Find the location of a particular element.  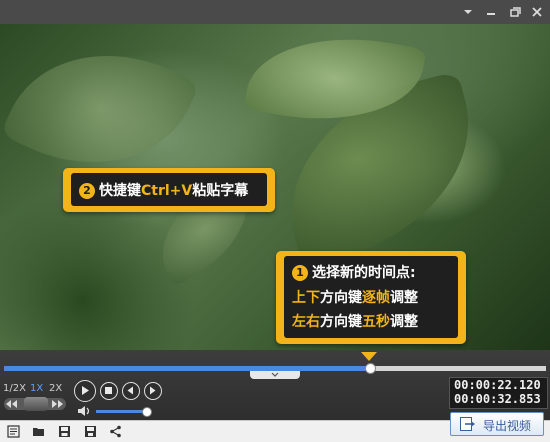

volume-slider is located at coordinates (124, 412).